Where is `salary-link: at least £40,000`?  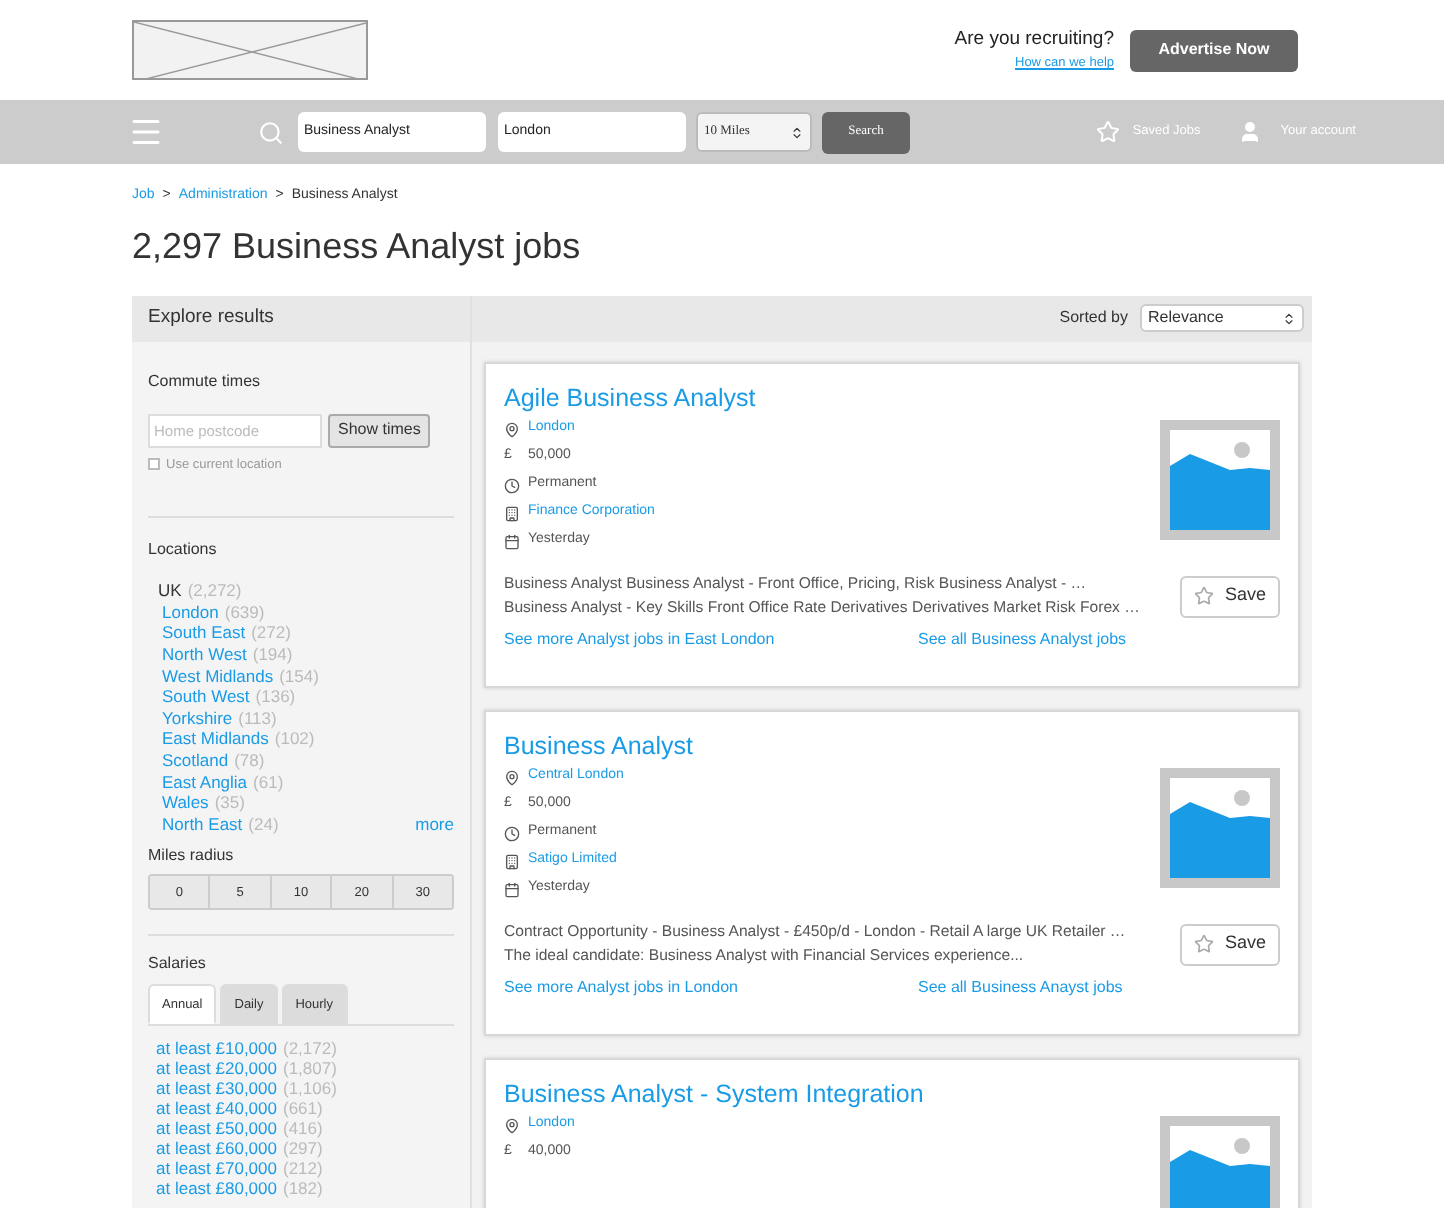
salary-link: at least £40,000 is located at coordinates (216, 1108).